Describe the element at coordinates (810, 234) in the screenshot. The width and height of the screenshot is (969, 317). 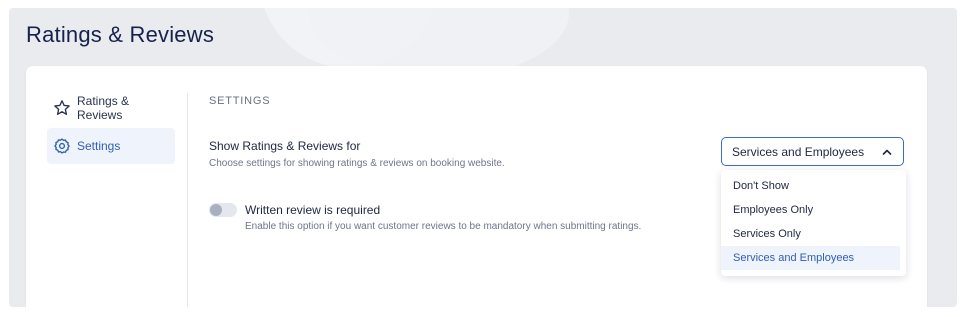
I see `dropdown-option-services-only: Services Only` at that location.